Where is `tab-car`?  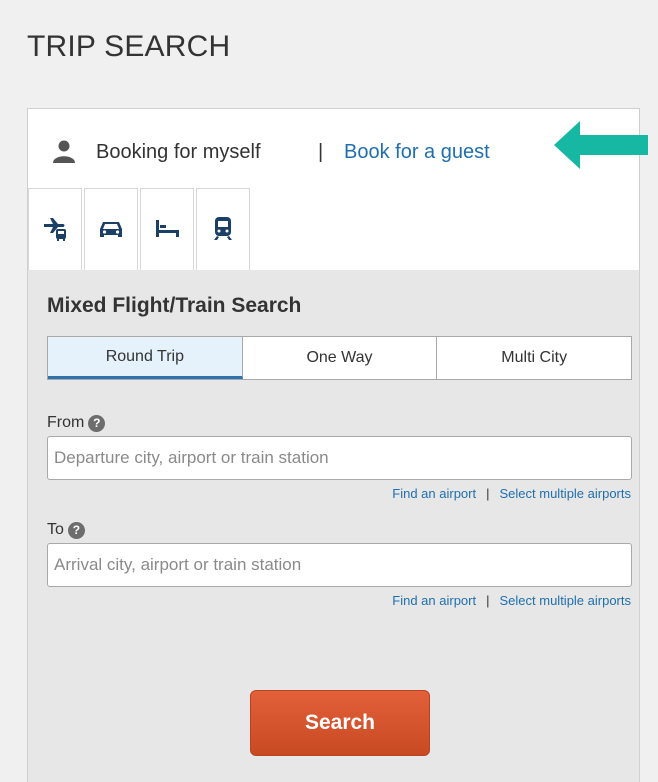 tab-car is located at coordinates (111, 229).